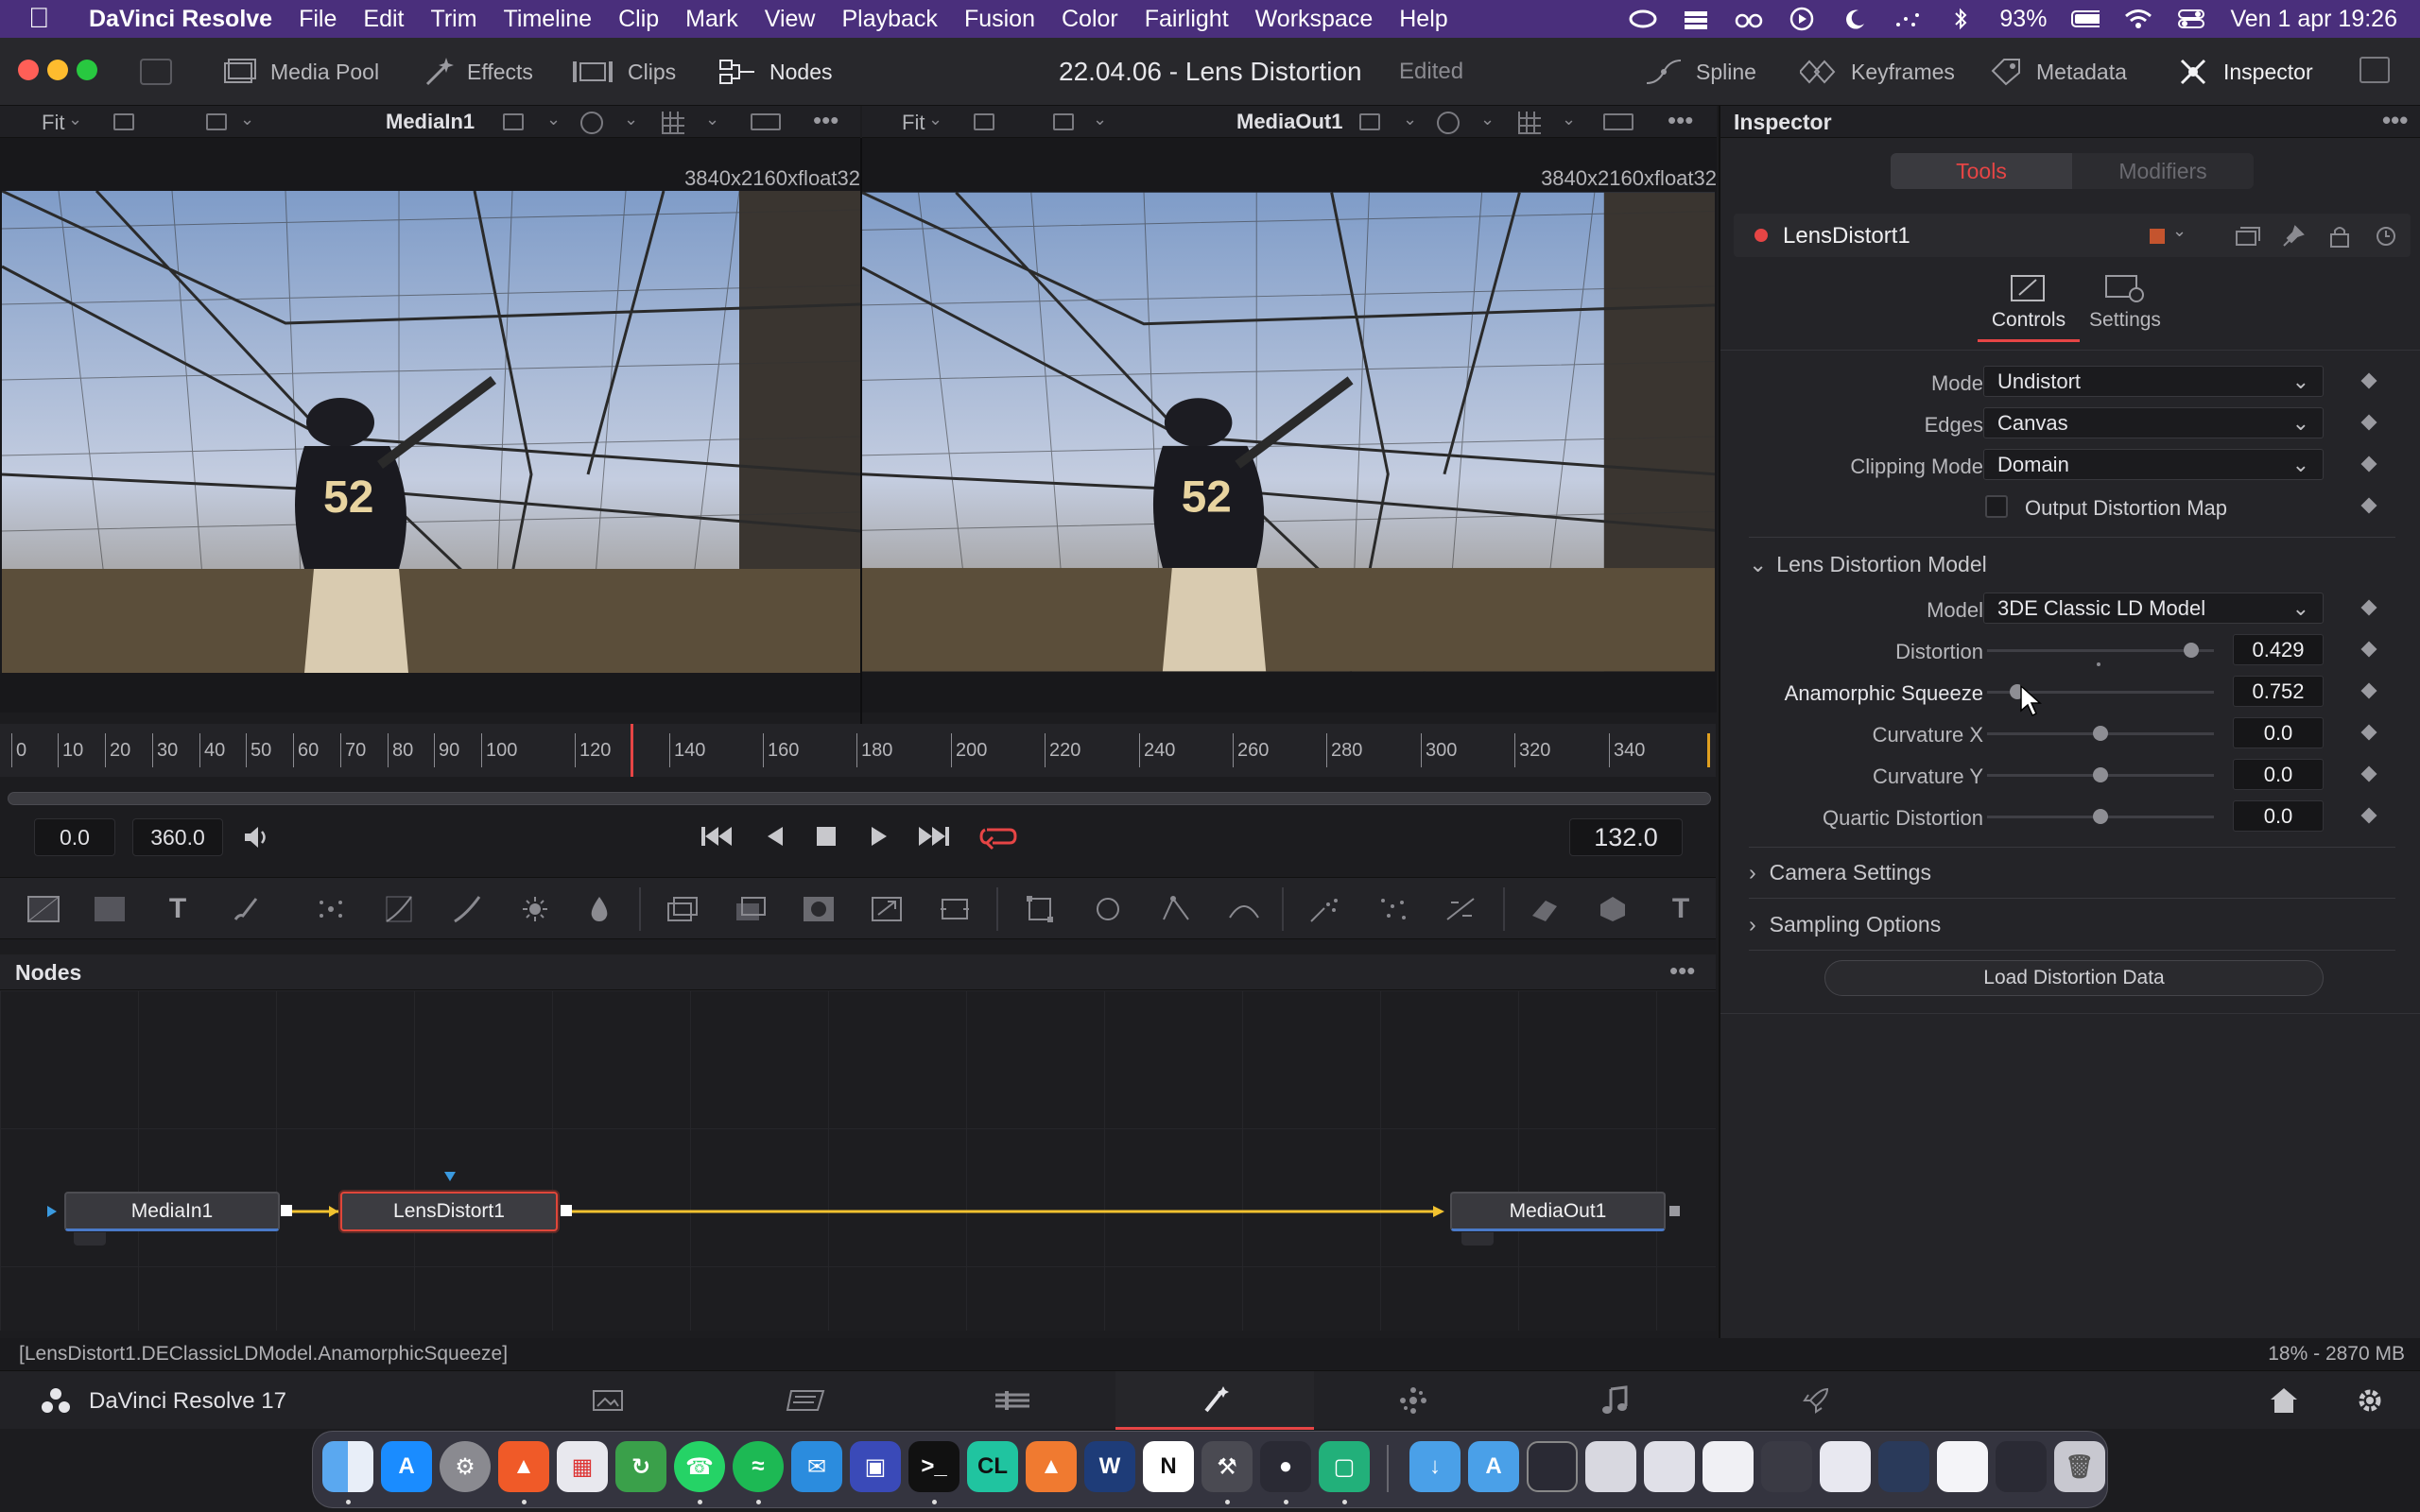 The height and width of the screenshot is (1512, 2420). Describe the element at coordinates (2245, 72) in the screenshot. I see `inspector-button: Inspector` at that location.